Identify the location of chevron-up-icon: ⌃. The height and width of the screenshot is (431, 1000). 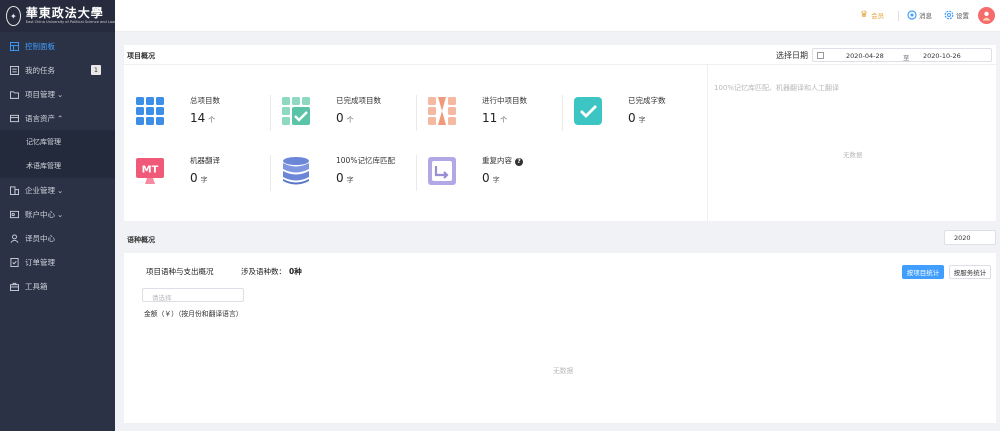
(60, 118).